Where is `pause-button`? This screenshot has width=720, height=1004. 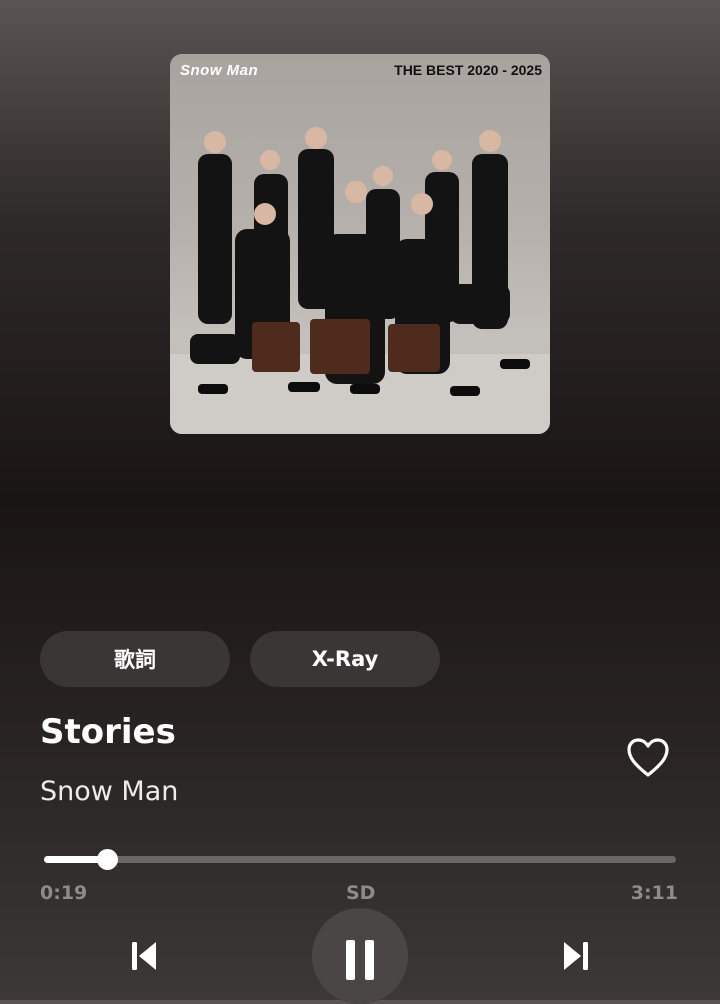 pause-button is located at coordinates (360, 956).